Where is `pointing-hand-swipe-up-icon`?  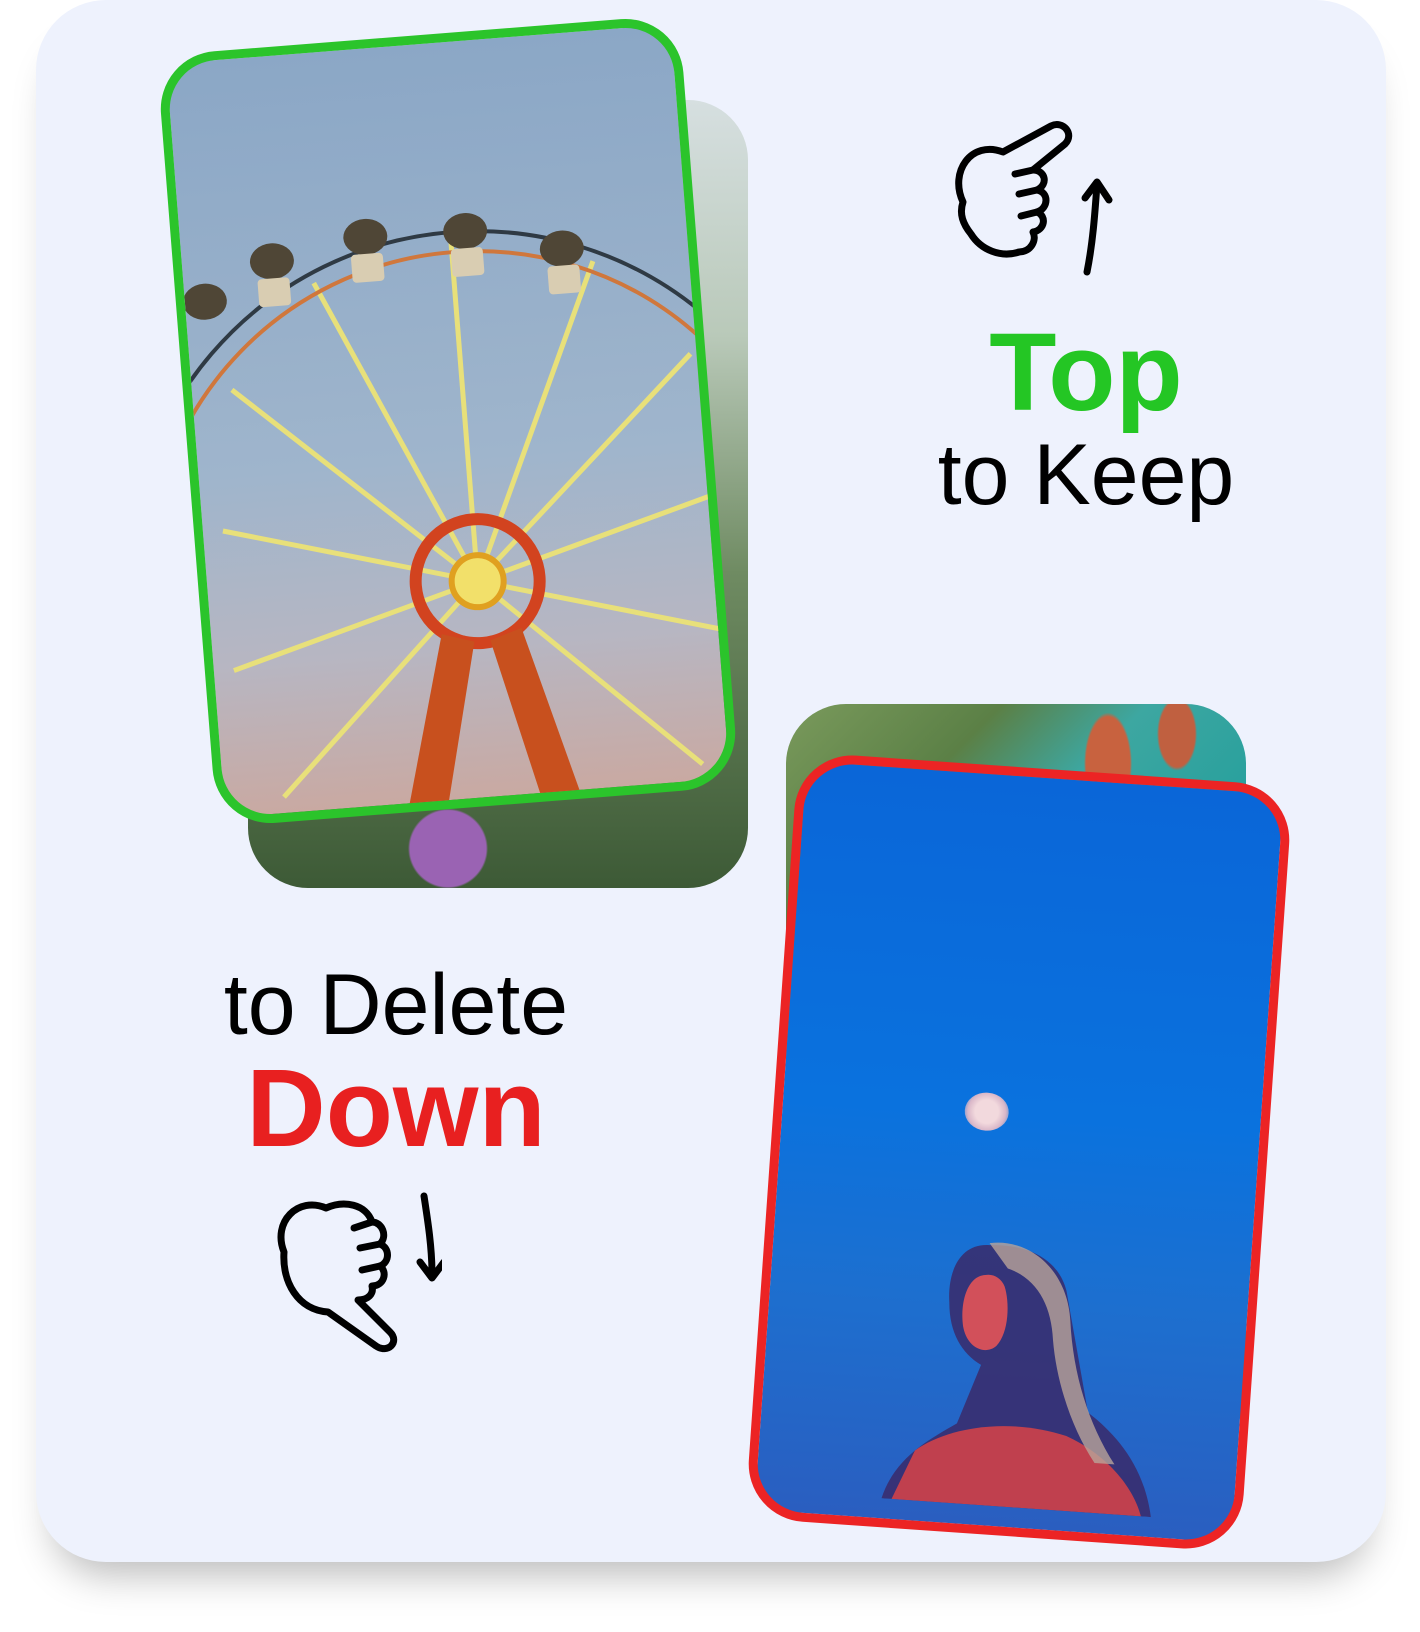
pointing-hand-swipe-up-icon is located at coordinates (1034, 198).